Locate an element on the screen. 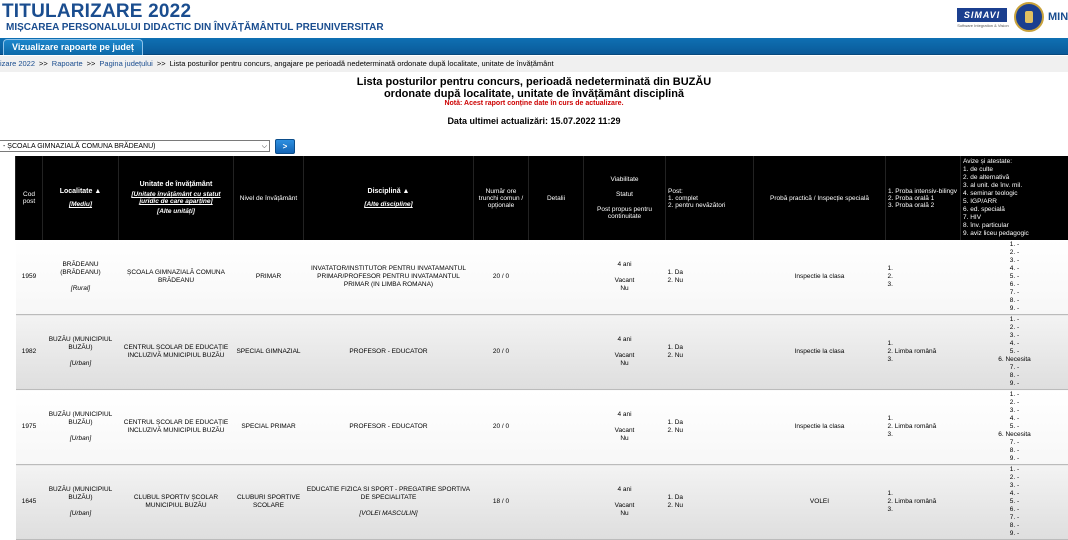 This screenshot has width=1068, height=540. col-localitate: Localitate ▲ [Mediu] is located at coordinates (81, 198).